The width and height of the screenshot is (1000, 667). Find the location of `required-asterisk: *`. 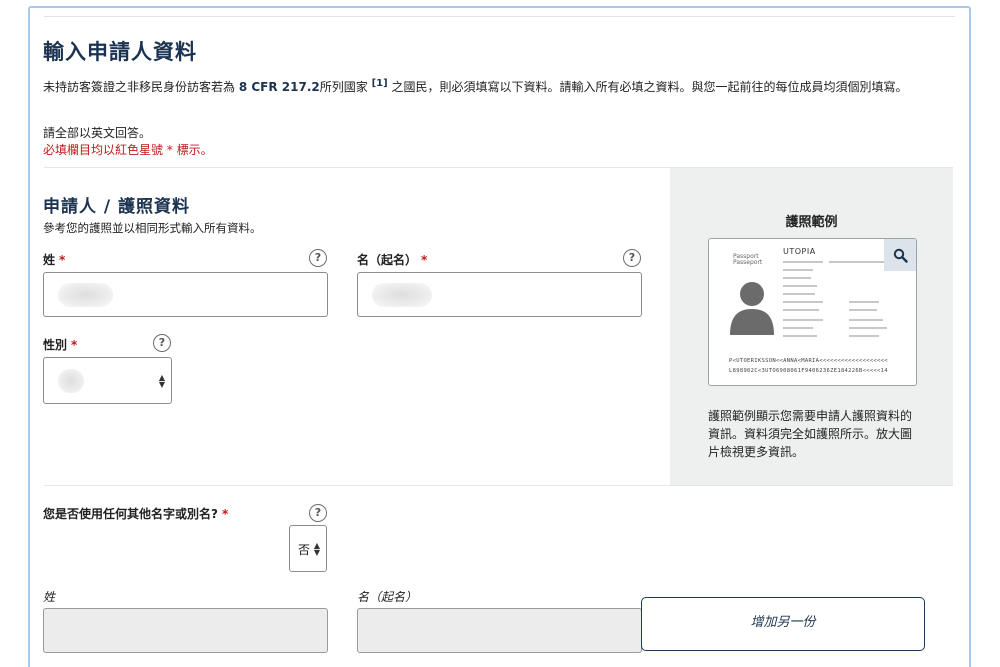

required-asterisk: * is located at coordinates (62, 260).